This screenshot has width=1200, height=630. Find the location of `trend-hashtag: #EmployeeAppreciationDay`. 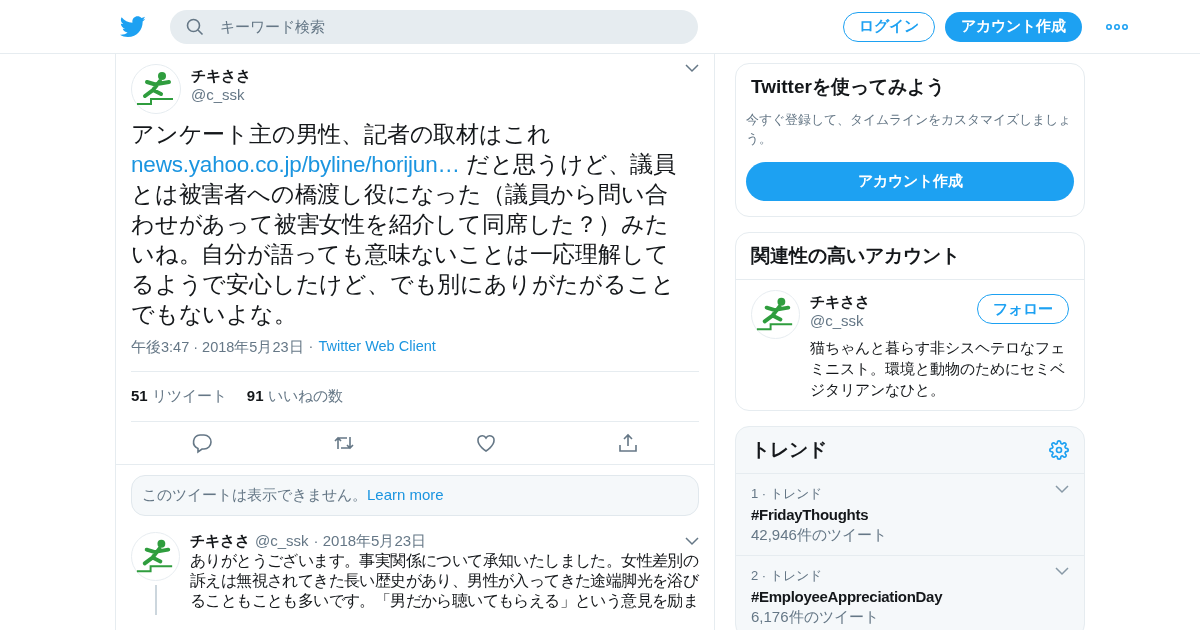

trend-hashtag: #EmployeeAppreciationDay is located at coordinates (847, 596).